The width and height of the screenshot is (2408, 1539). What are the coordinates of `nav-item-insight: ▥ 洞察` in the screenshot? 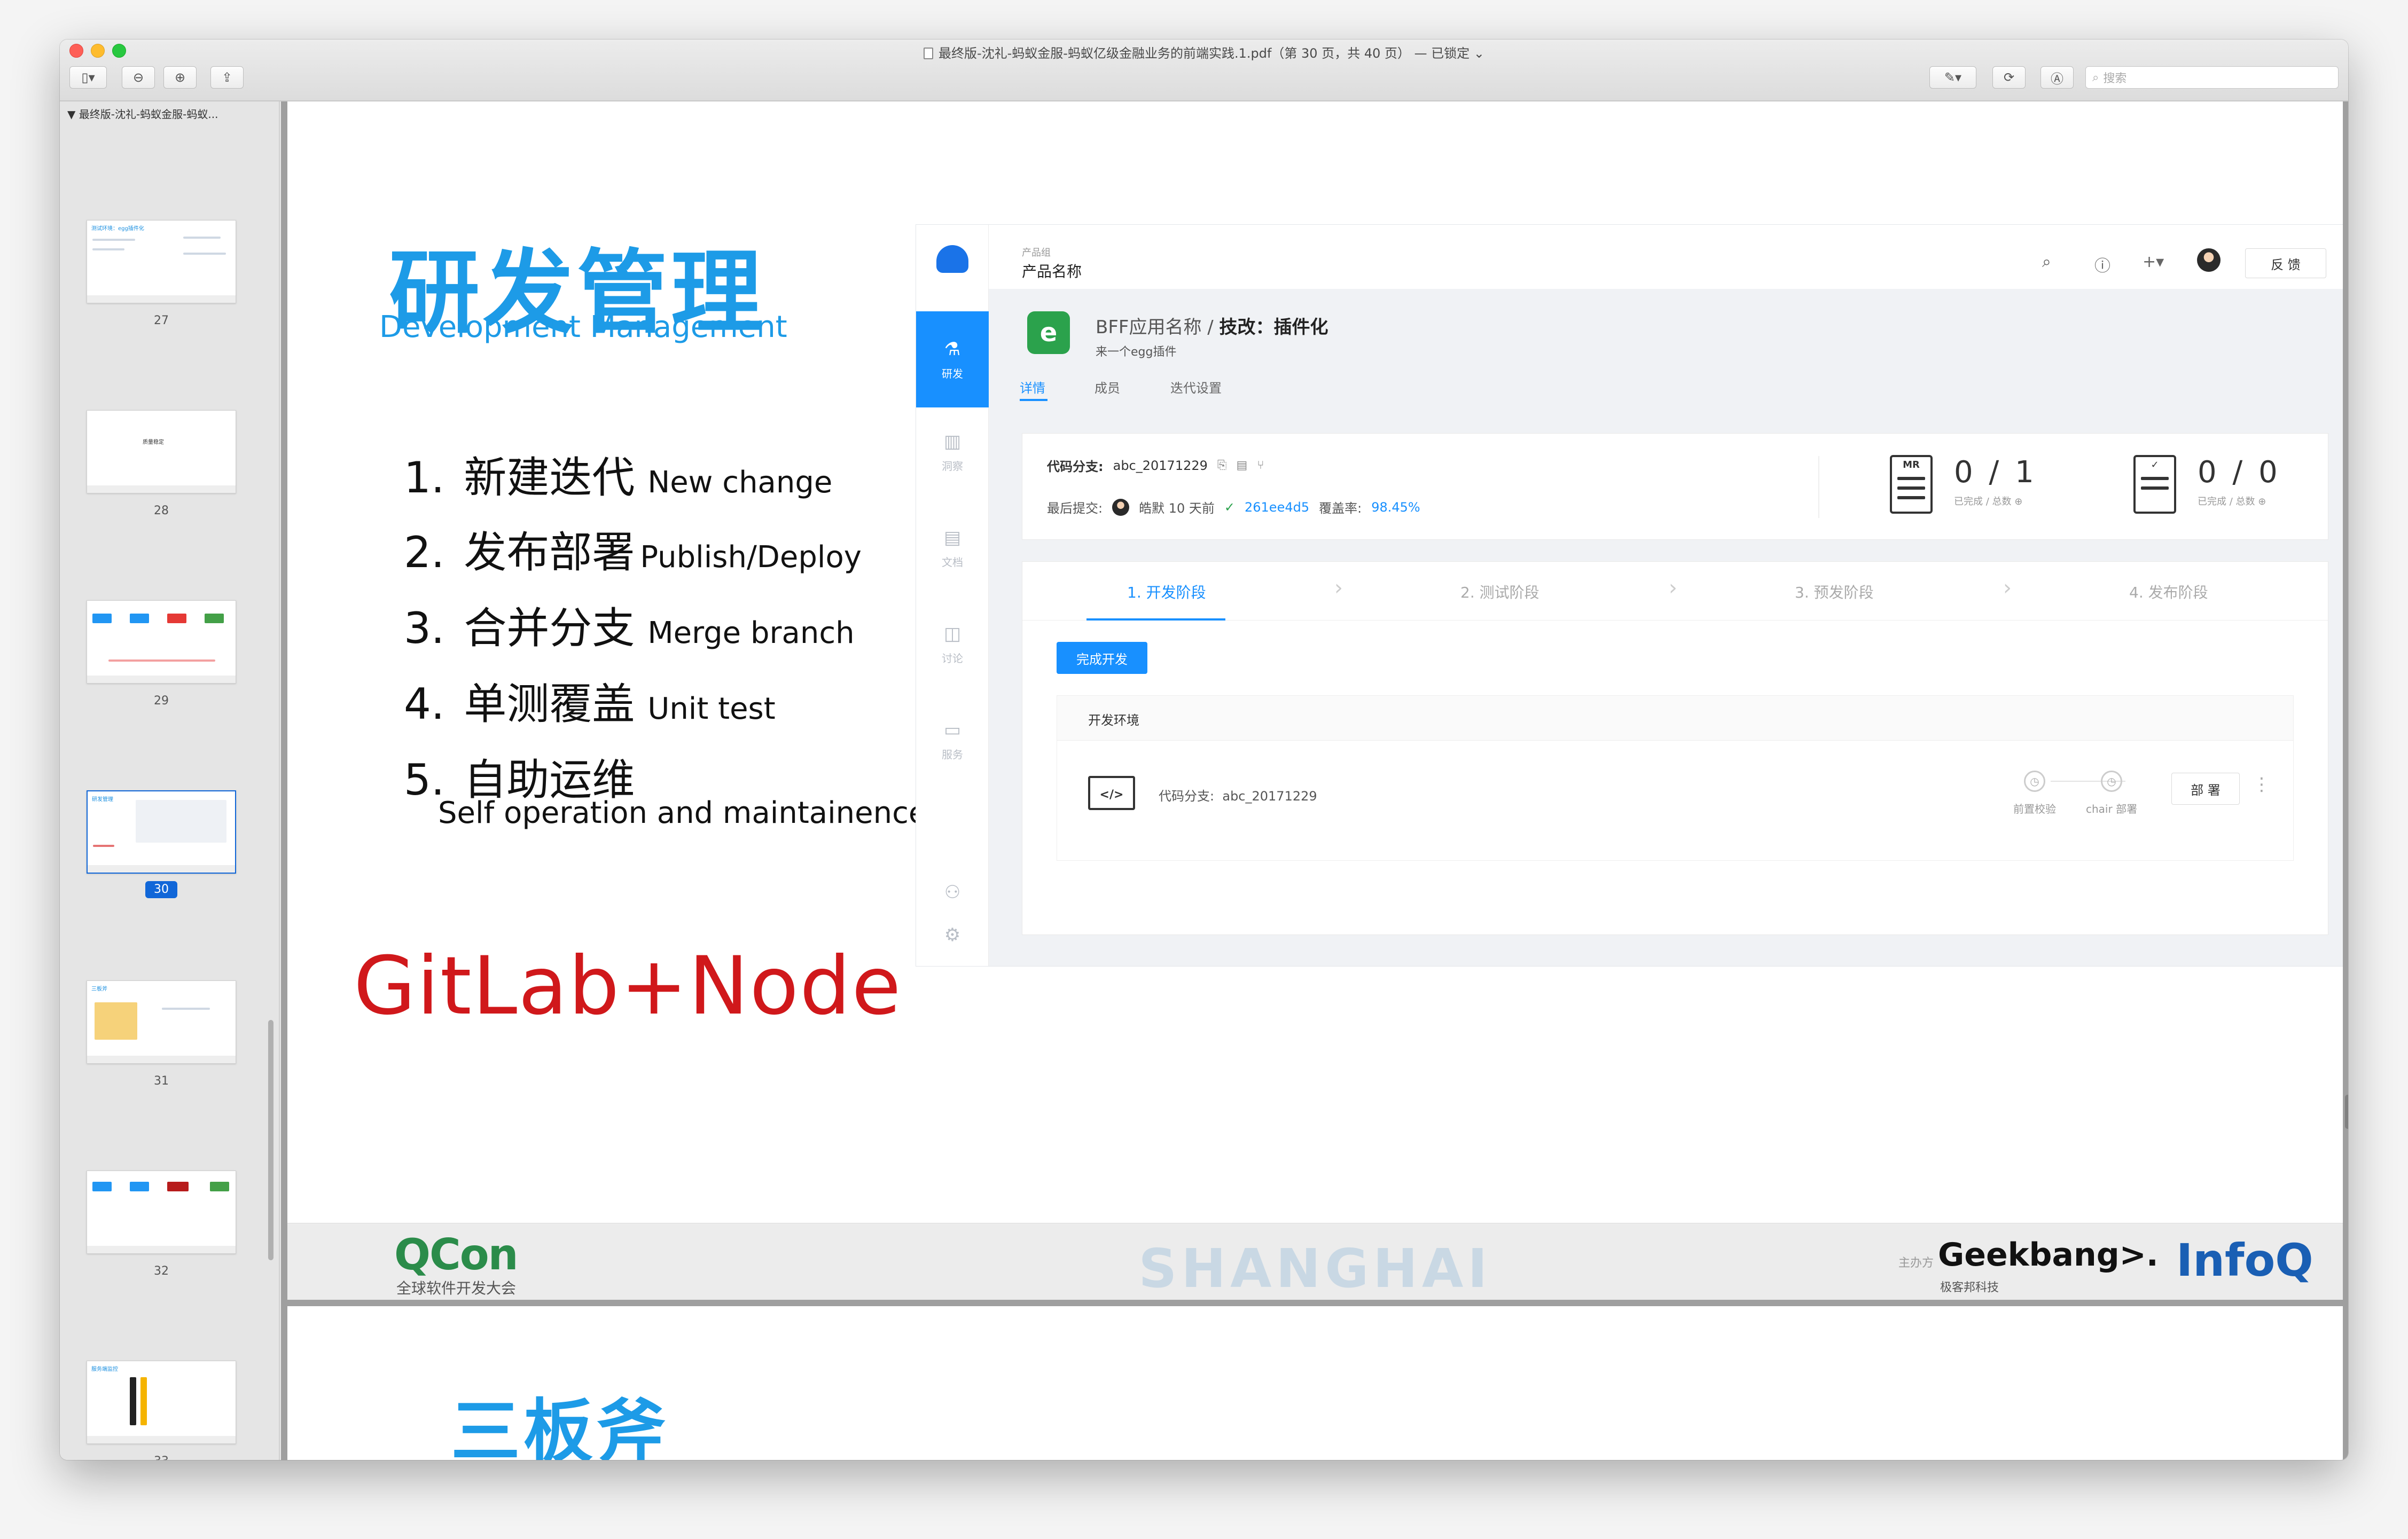 It's located at (952, 452).